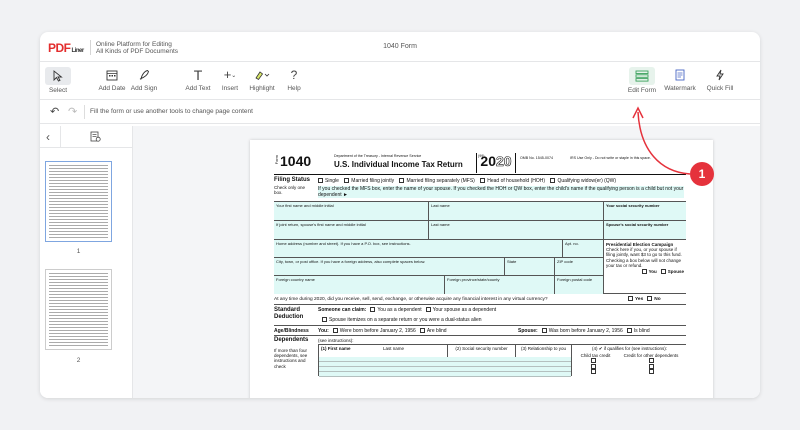  I want to click on form-fields-icon, so click(642, 76).